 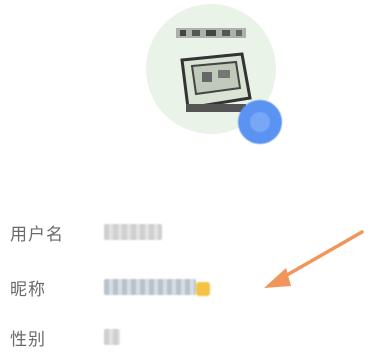 What do you see at coordinates (150, 287) in the screenshot?
I see `nickname-value` at bounding box center [150, 287].